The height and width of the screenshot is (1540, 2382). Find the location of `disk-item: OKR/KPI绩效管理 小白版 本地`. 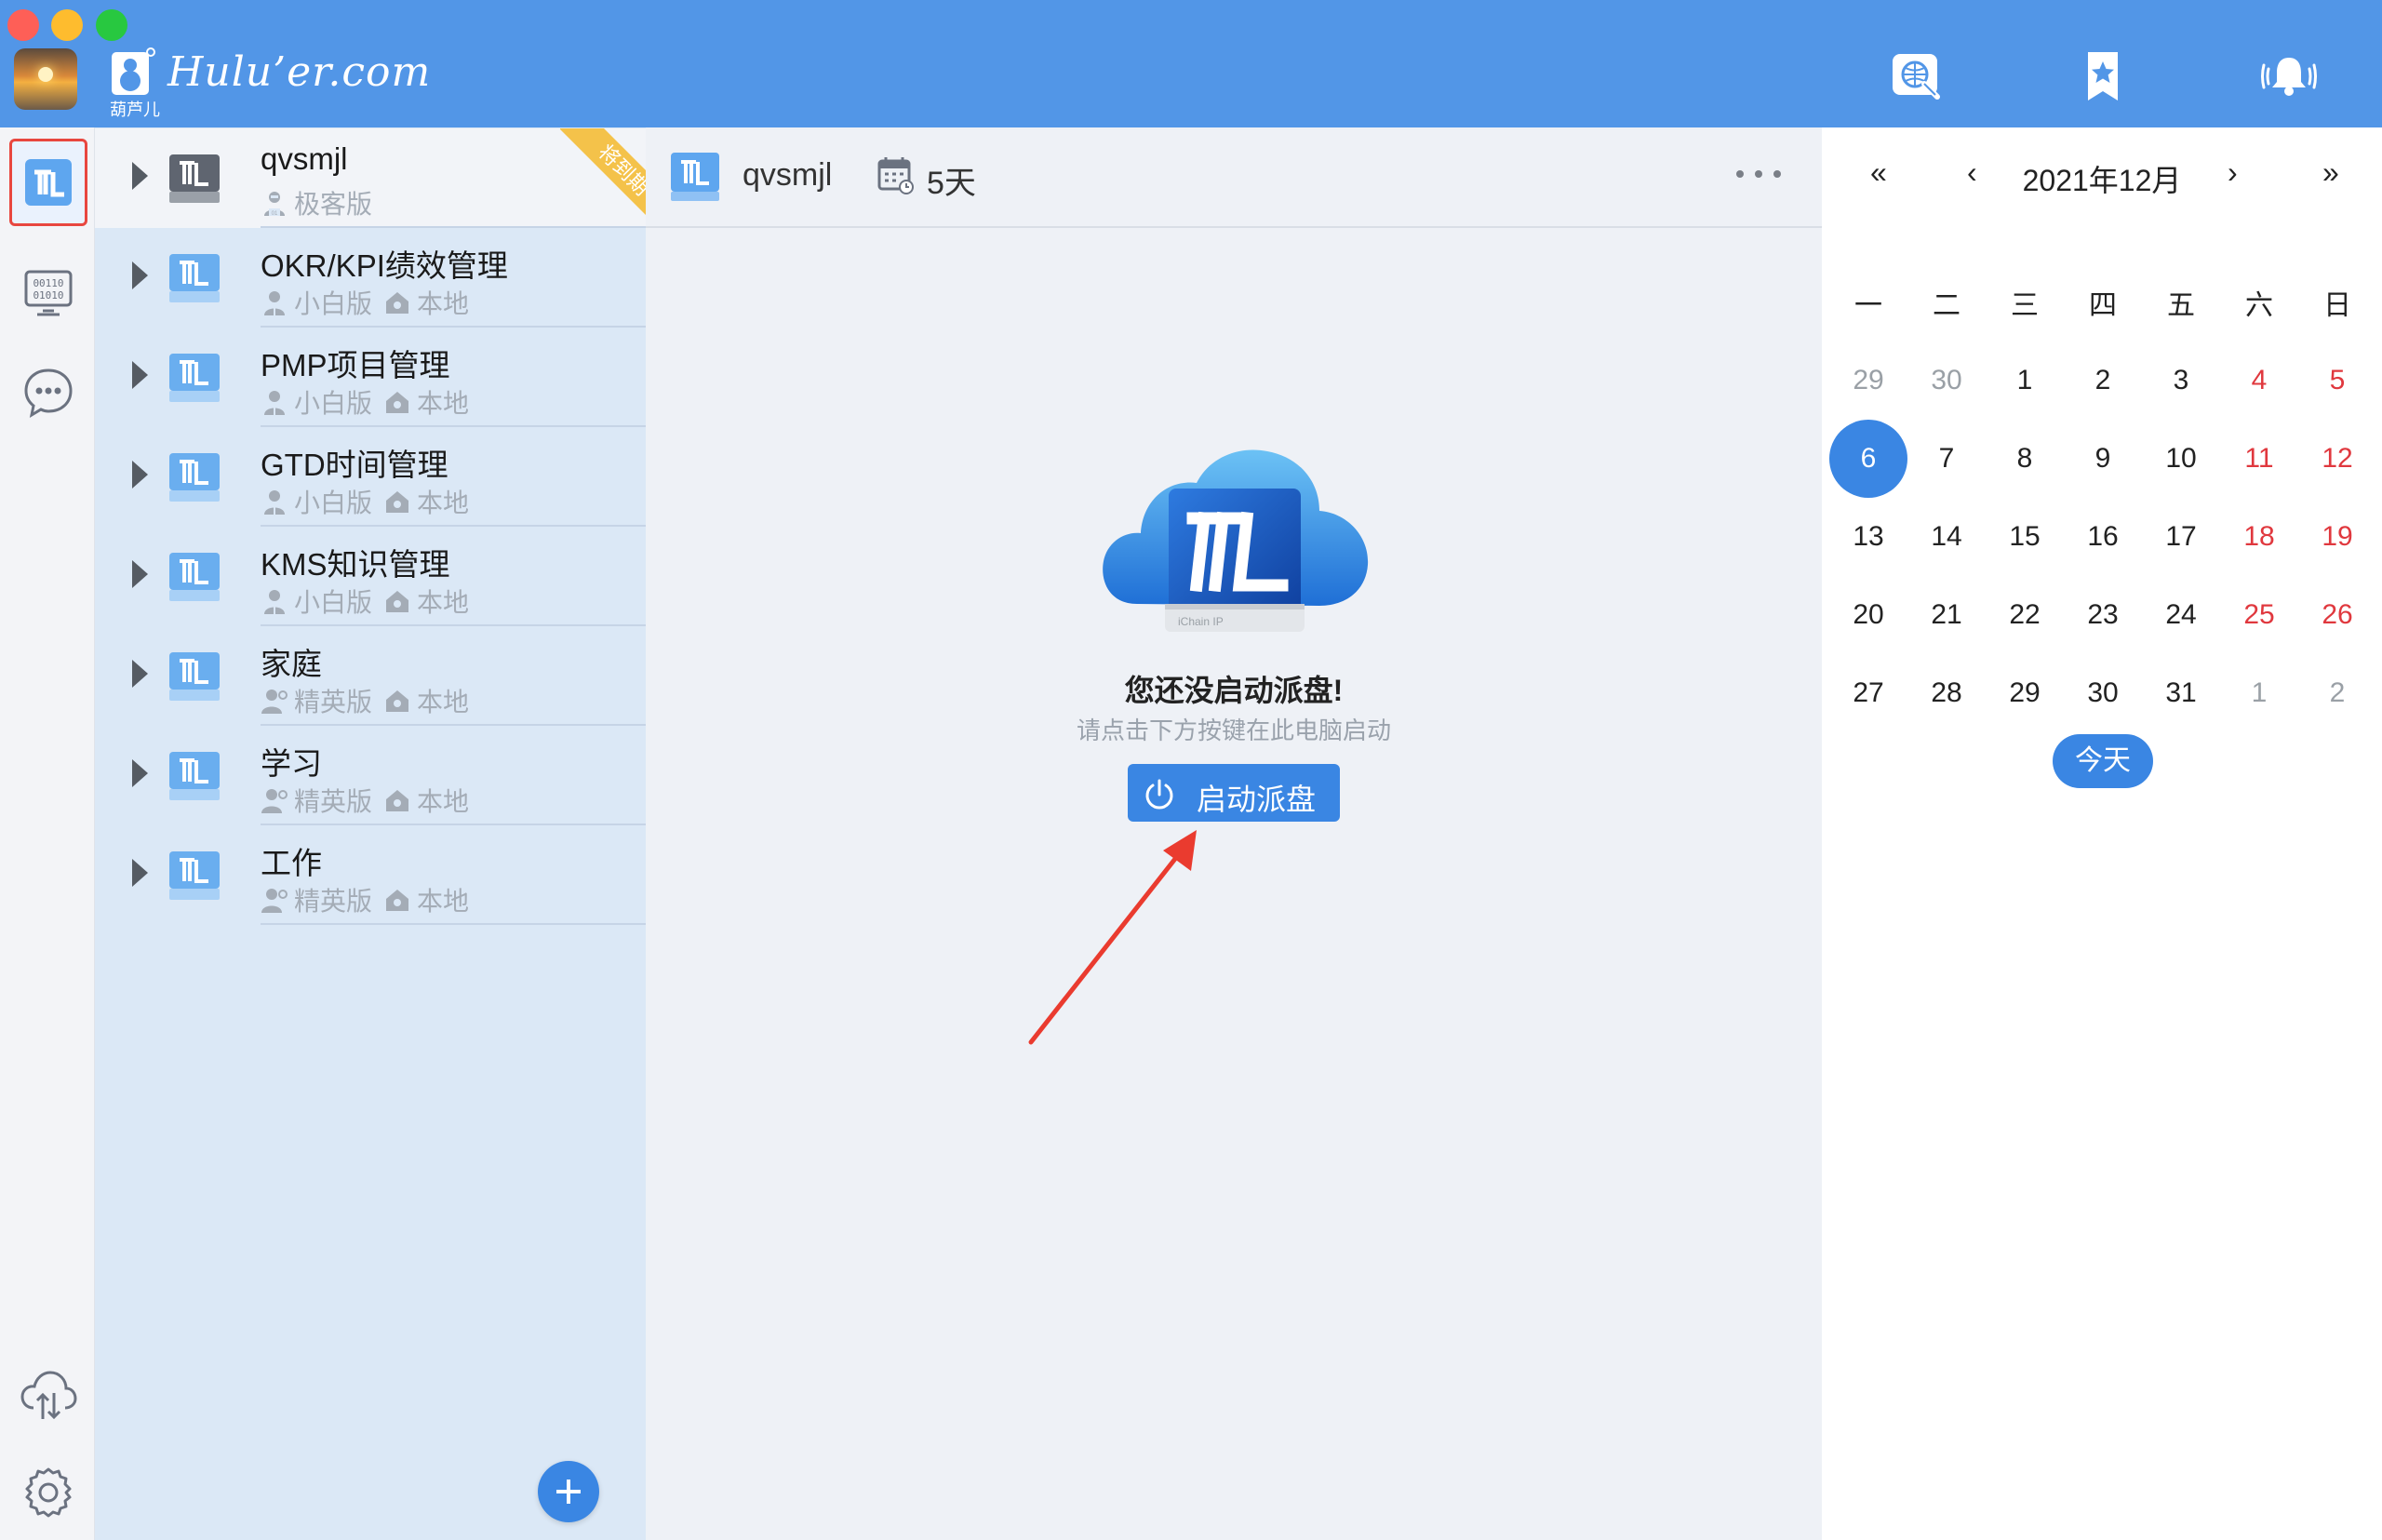

disk-item: OKR/KPI绩效管理 小白版 本地 is located at coordinates (370, 278).